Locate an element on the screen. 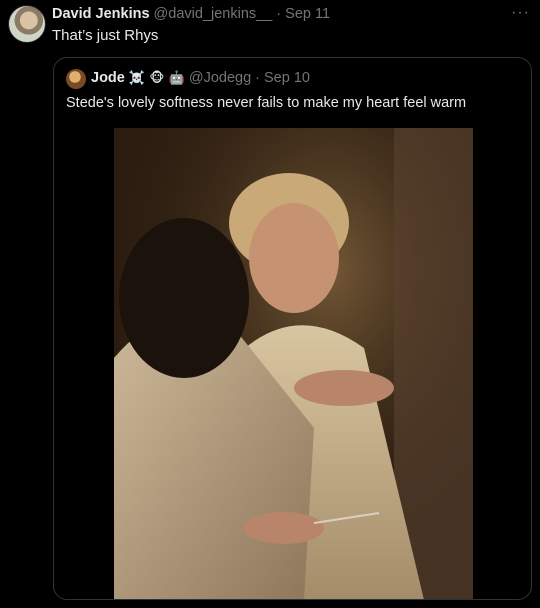 The image size is (540, 608). tweet-header: David Jenkins @david_jenkins__ · Sep 11 is located at coordinates (191, 14).